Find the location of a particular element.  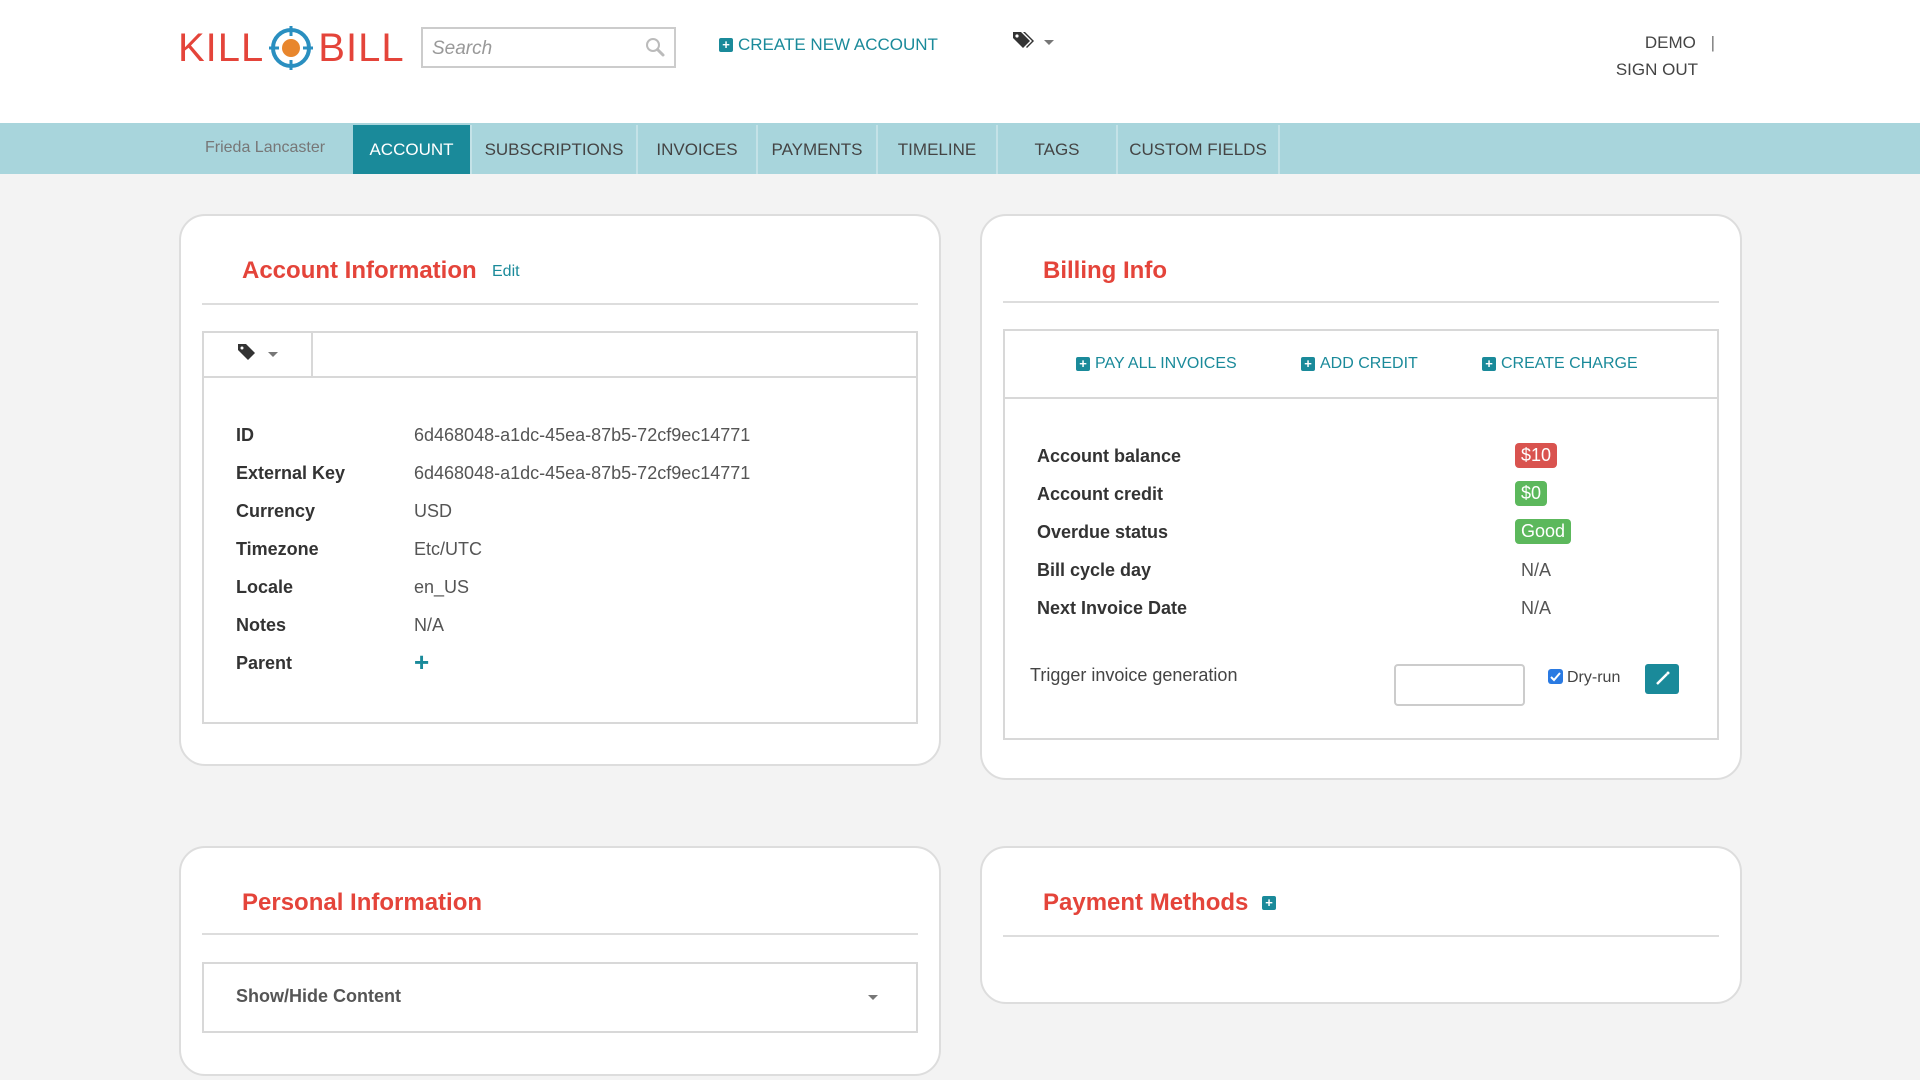

billing-info-title: Billing Info is located at coordinates (1105, 270).